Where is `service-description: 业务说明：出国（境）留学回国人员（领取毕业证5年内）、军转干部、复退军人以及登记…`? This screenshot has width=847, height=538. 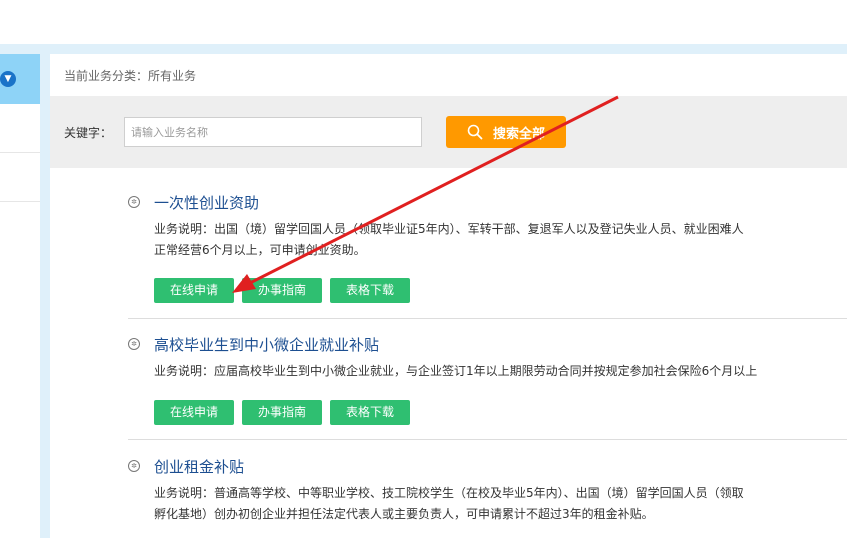
service-description: 业务说明：出国（境）留学回国人员（领取毕业证5年内）、军转干部、复退军人以及登记… is located at coordinates (500, 240).